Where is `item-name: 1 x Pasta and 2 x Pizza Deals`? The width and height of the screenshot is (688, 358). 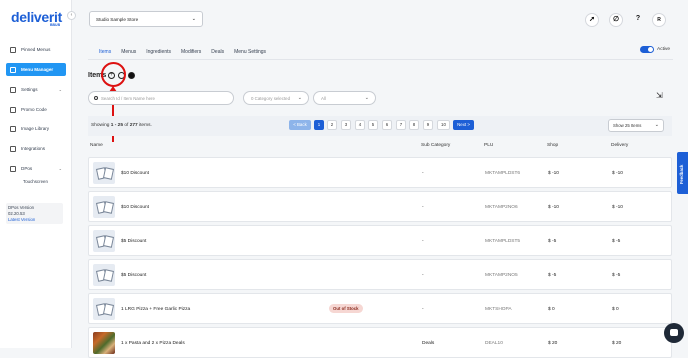 item-name: 1 x Pasta and 2 x Pizza Deals is located at coordinates (153, 343).